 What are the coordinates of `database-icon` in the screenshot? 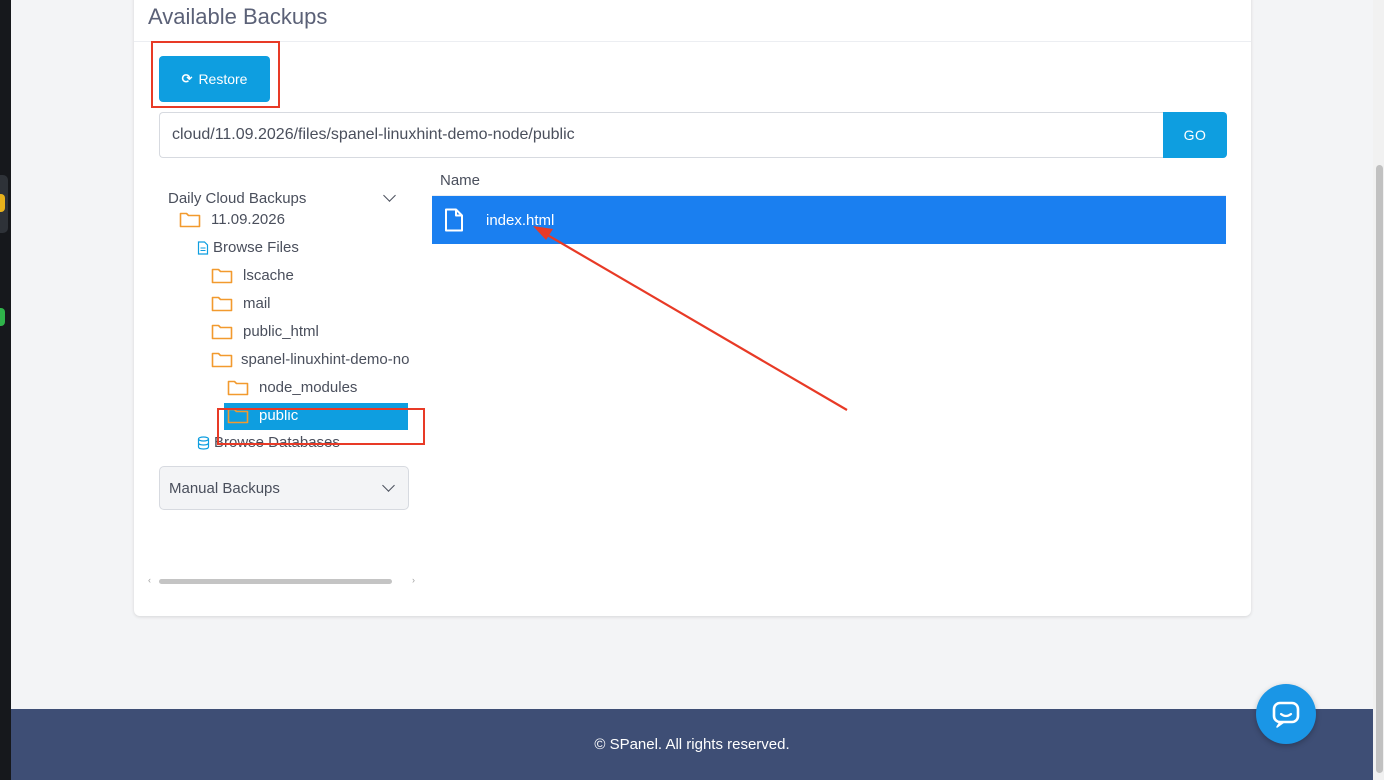 It's located at (203, 442).